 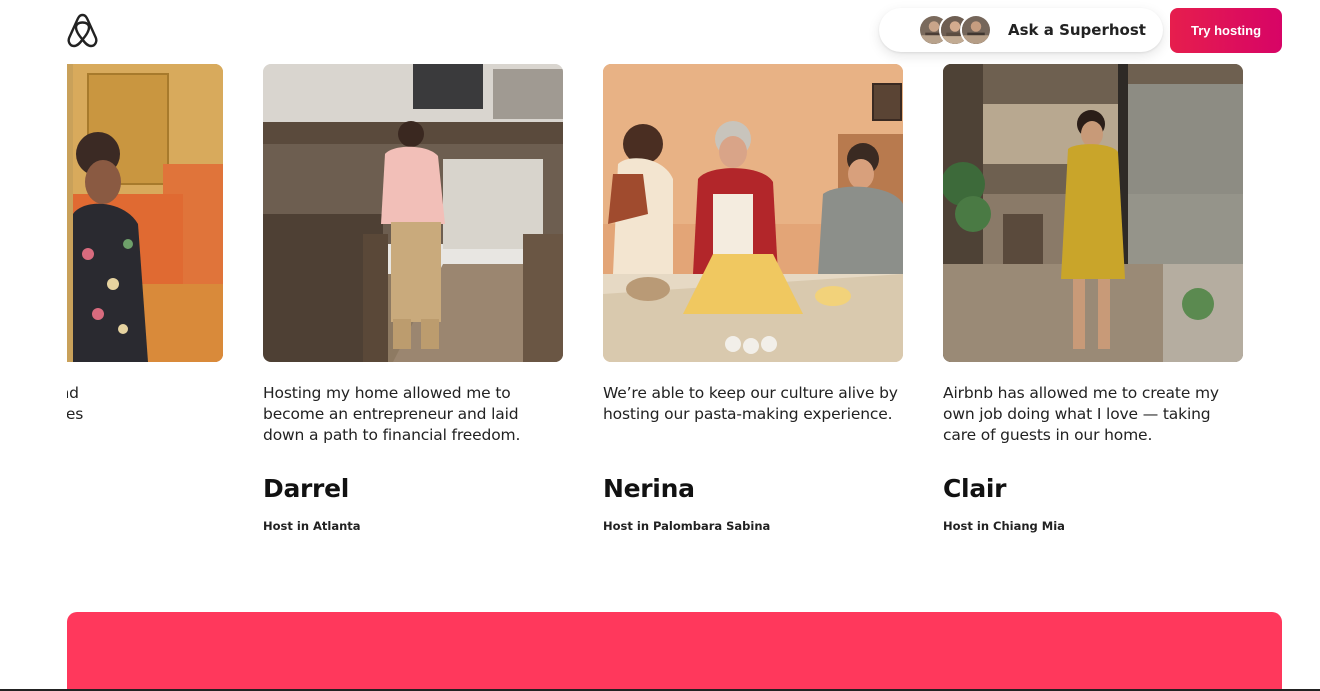 What do you see at coordinates (975, 488) in the screenshot?
I see `host-name: Clair` at bounding box center [975, 488].